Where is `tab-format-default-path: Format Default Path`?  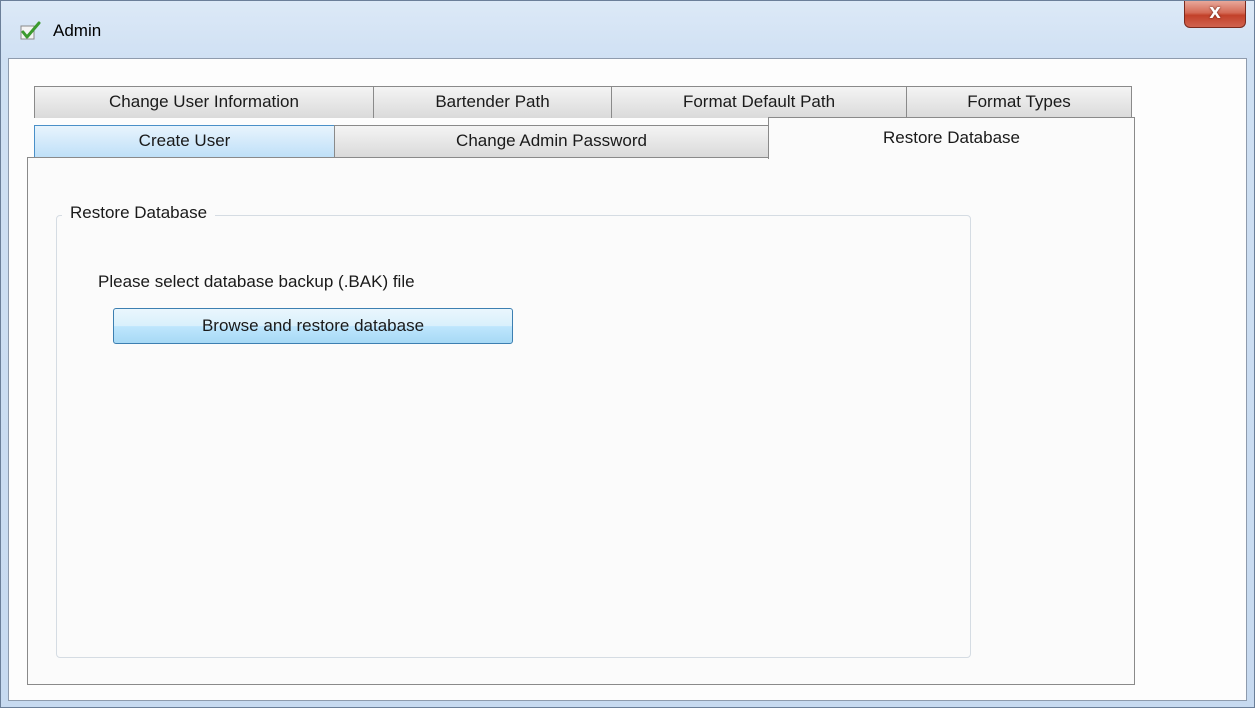 tab-format-default-path: Format Default Path is located at coordinates (759, 102).